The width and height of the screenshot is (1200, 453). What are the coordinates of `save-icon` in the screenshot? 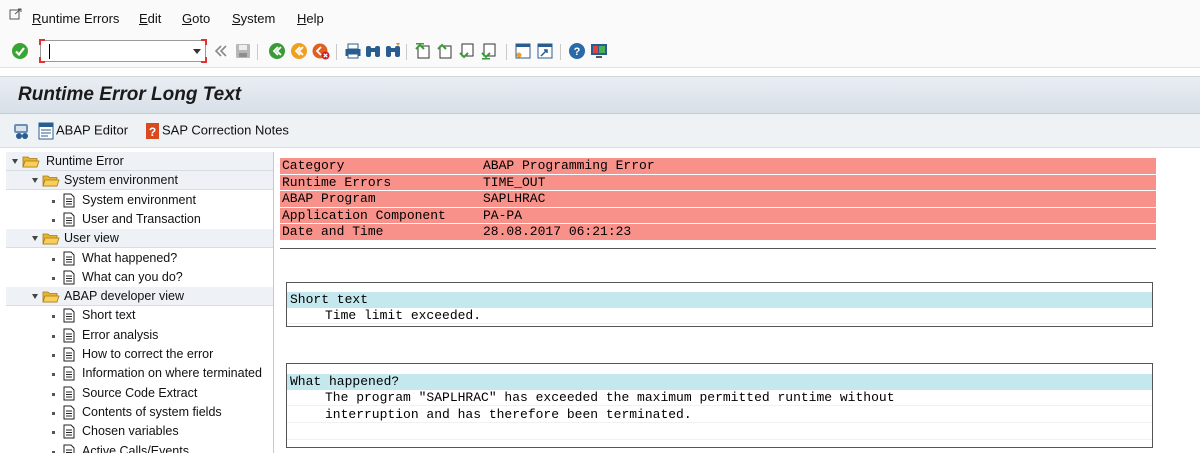 It's located at (243, 51).